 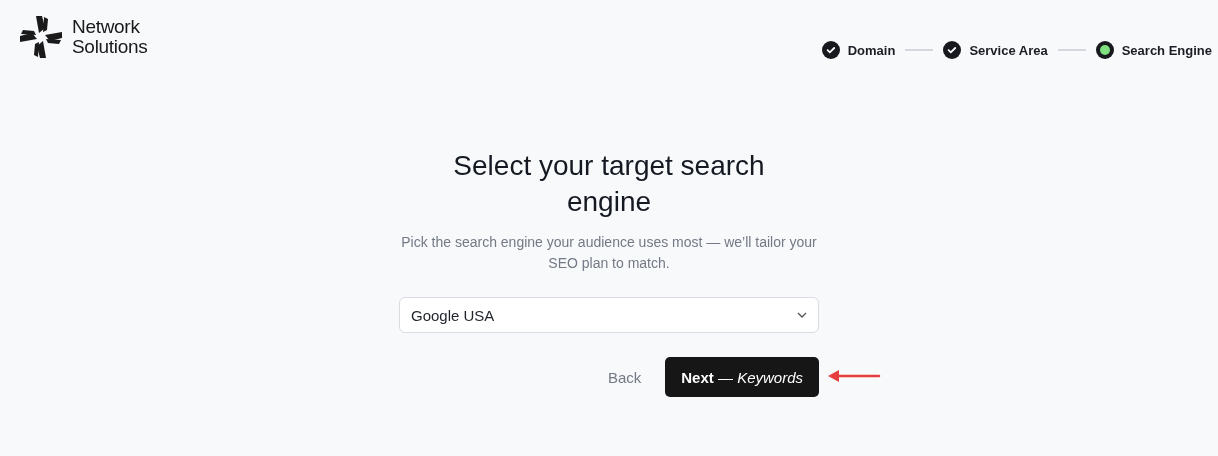 What do you see at coordinates (802, 315) in the screenshot?
I see `chevron-down-icon` at bounding box center [802, 315].